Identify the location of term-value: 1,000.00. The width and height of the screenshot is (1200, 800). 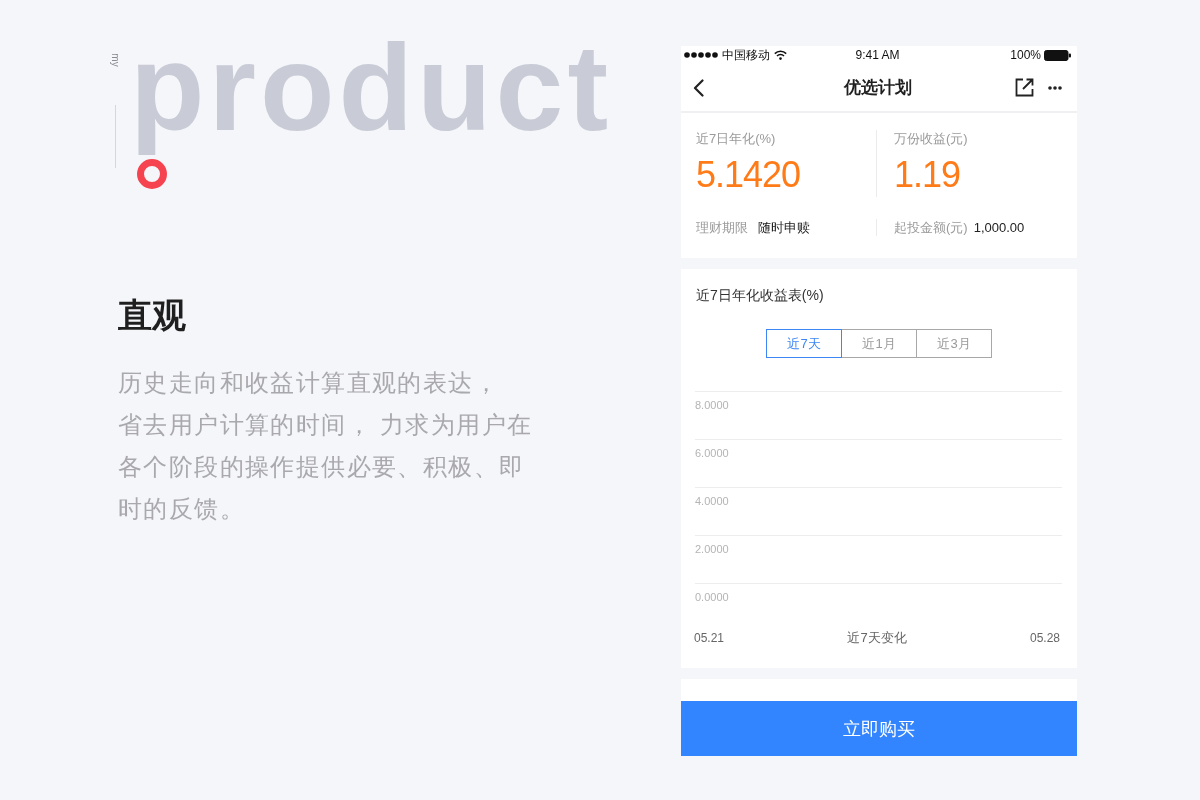
(999, 227).